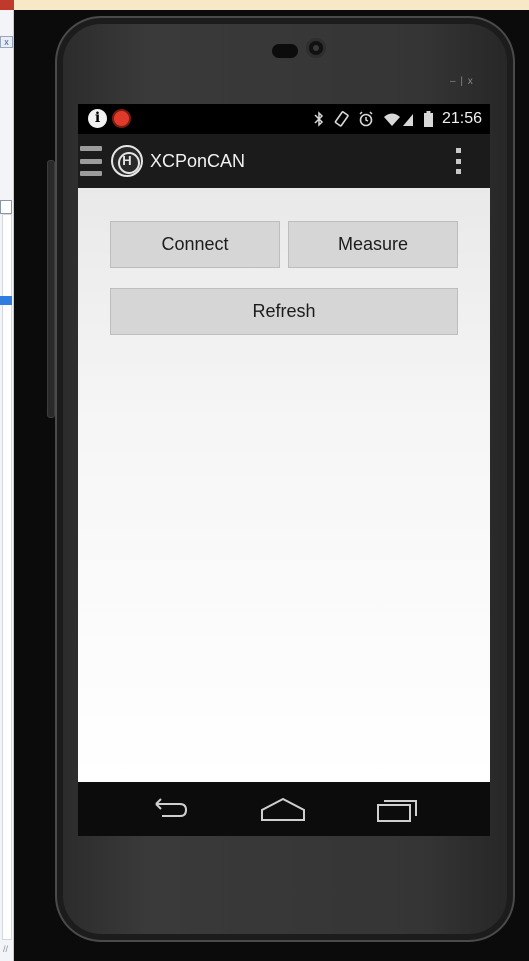 This screenshot has width=529, height=961. Describe the element at coordinates (6, 207) in the screenshot. I see `host-input-field` at that location.